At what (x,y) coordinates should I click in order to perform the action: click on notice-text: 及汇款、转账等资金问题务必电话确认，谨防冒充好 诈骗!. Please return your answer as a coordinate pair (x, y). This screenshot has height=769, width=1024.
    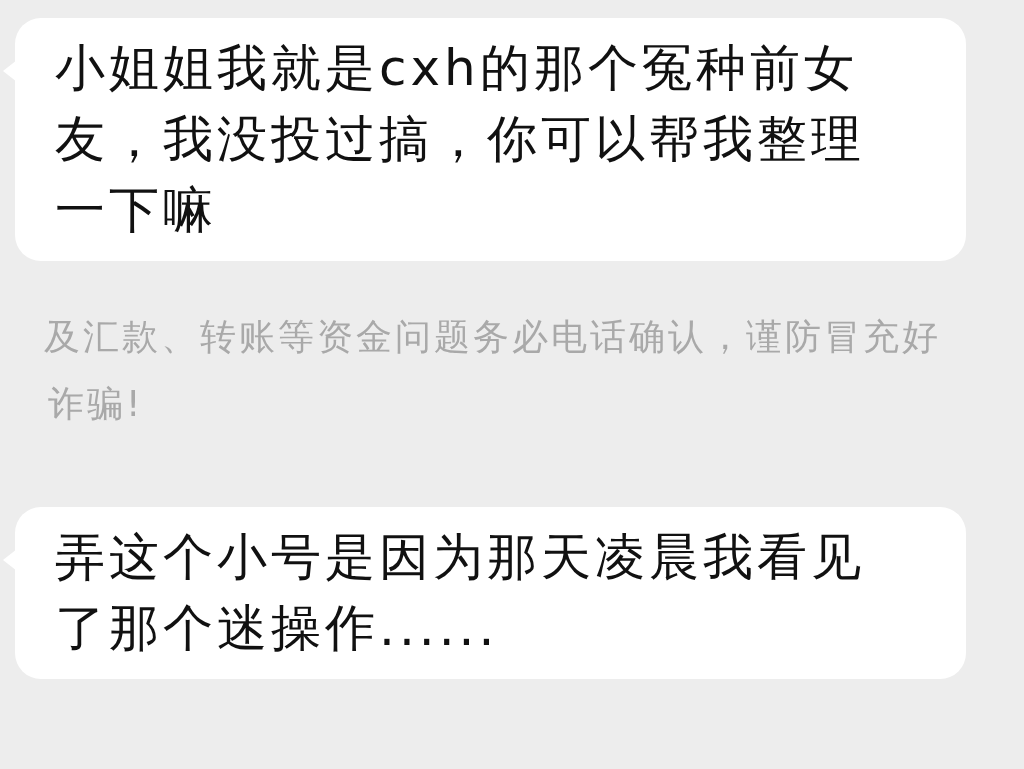
    Looking at the image, I should click on (492, 370).